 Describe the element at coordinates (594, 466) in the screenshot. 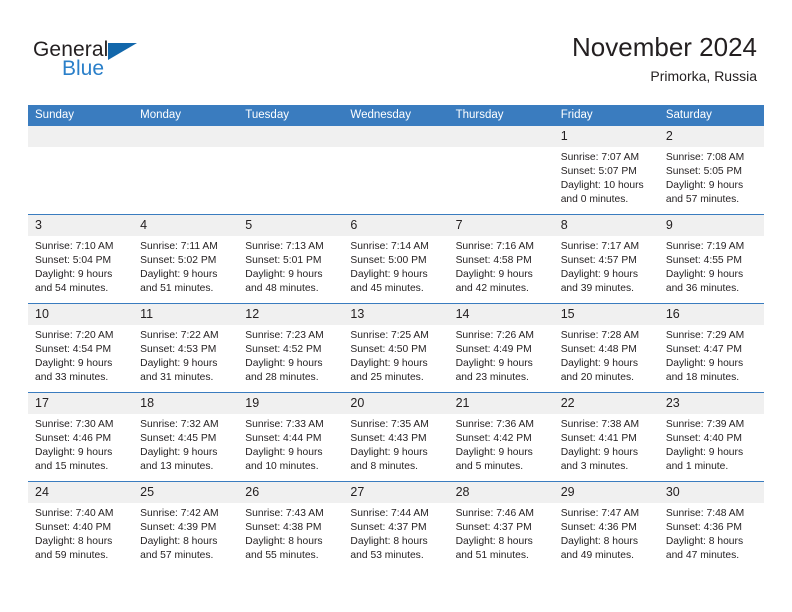

I see `daylight-text-line2: and 3 minutes.` at that location.